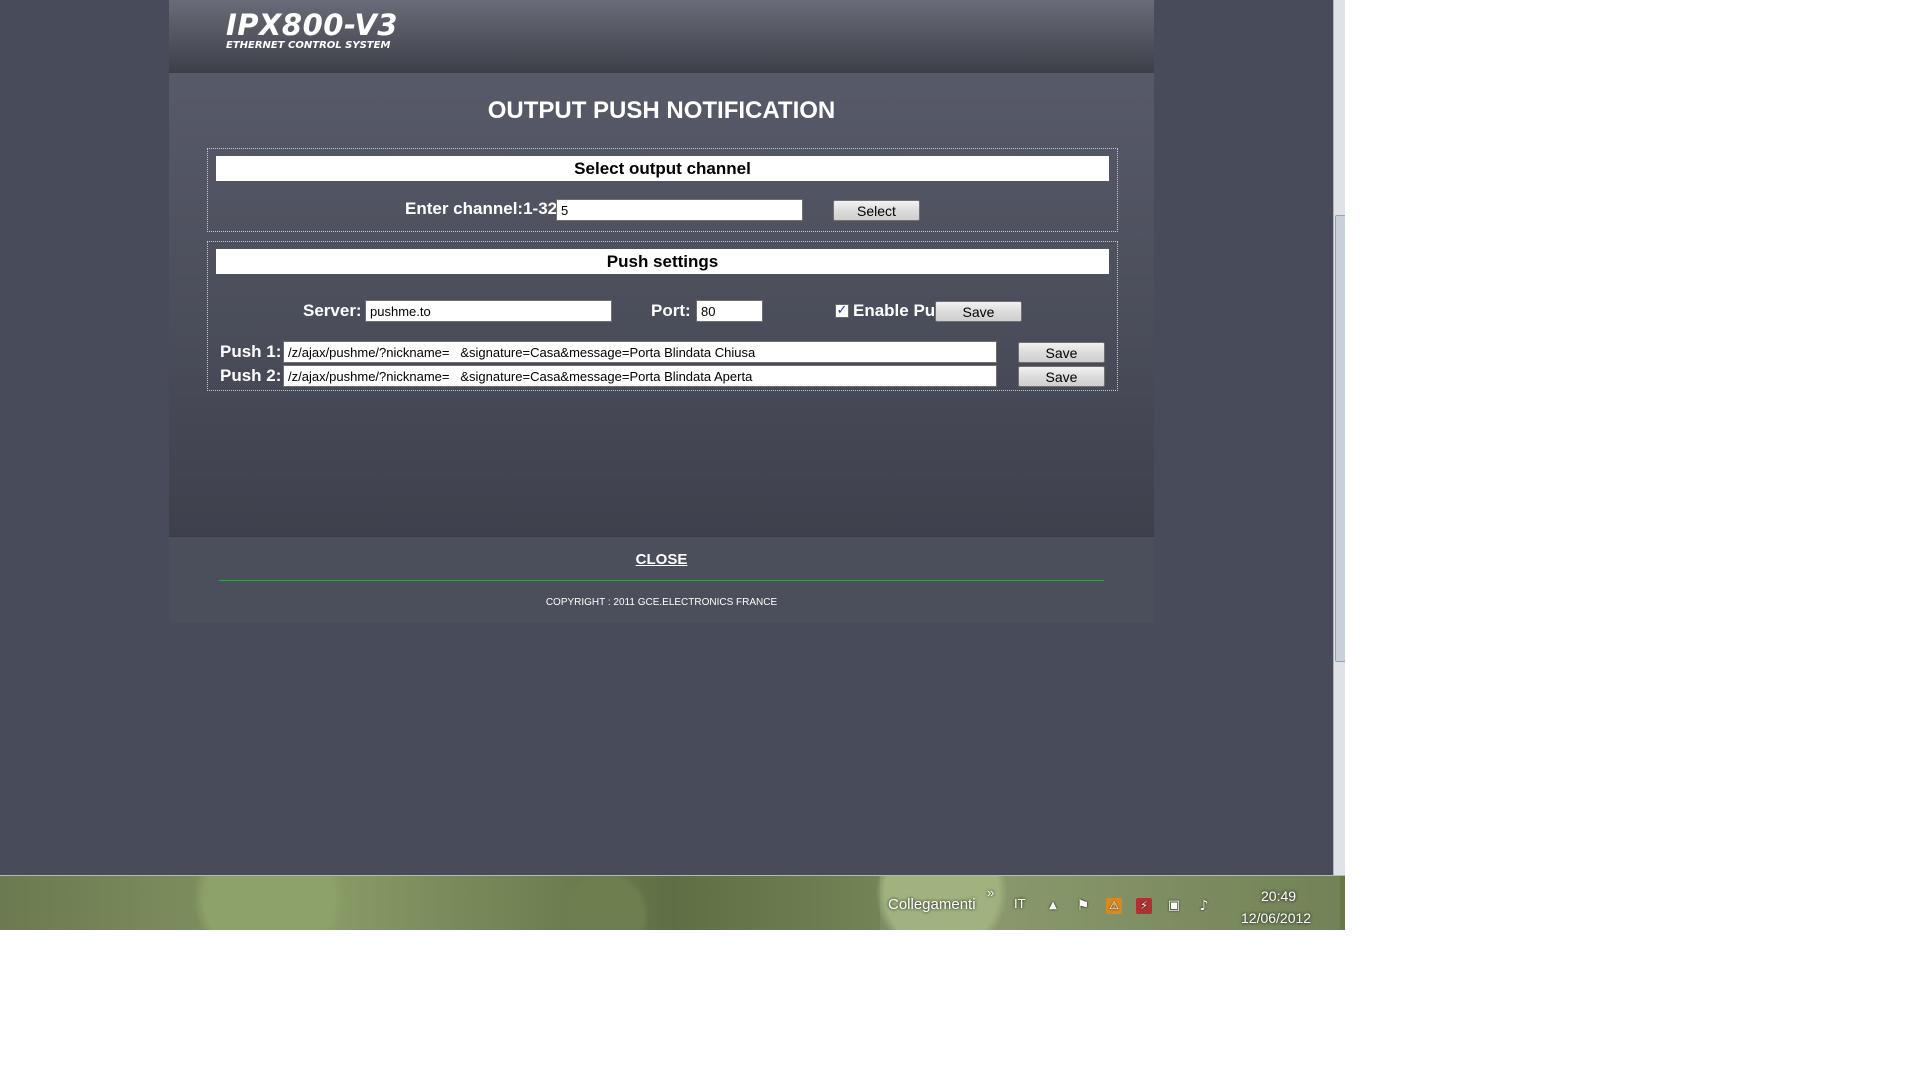 The width and height of the screenshot is (1920, 1080). What do you see at coordinates (1061, 376) in the screenshot?
I see `push2-save-button: Save` at bounding box center [1061, 376].